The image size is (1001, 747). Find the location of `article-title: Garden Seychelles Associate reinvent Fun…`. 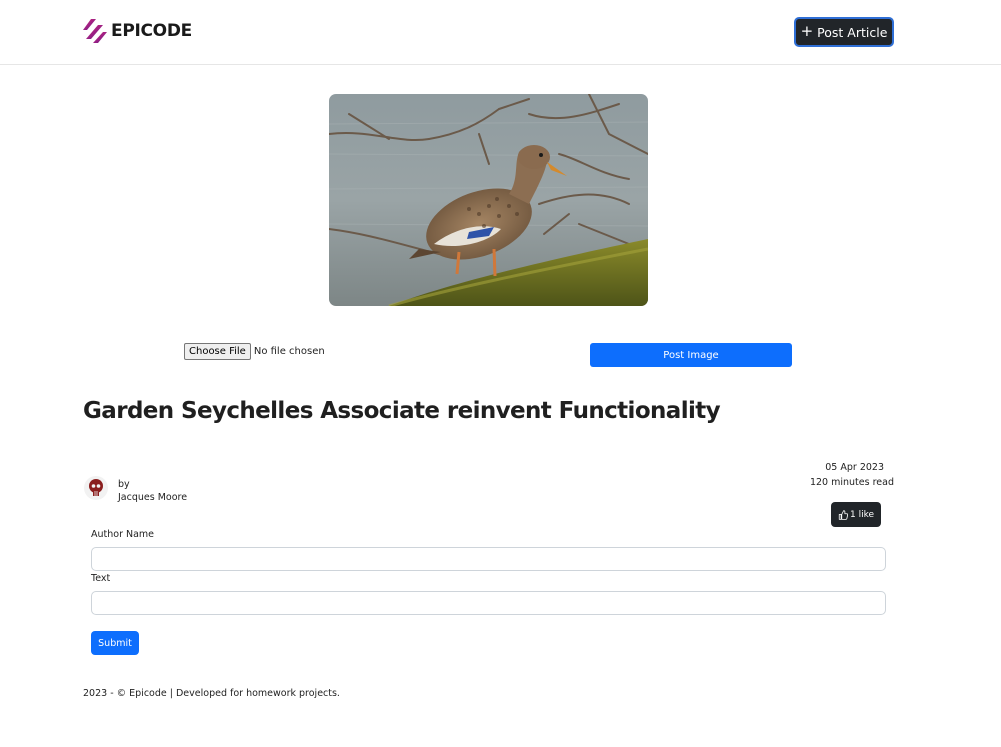

article-title: Garden Seychelles Associate reinvent Fun… is located at coordinates (402, 411).